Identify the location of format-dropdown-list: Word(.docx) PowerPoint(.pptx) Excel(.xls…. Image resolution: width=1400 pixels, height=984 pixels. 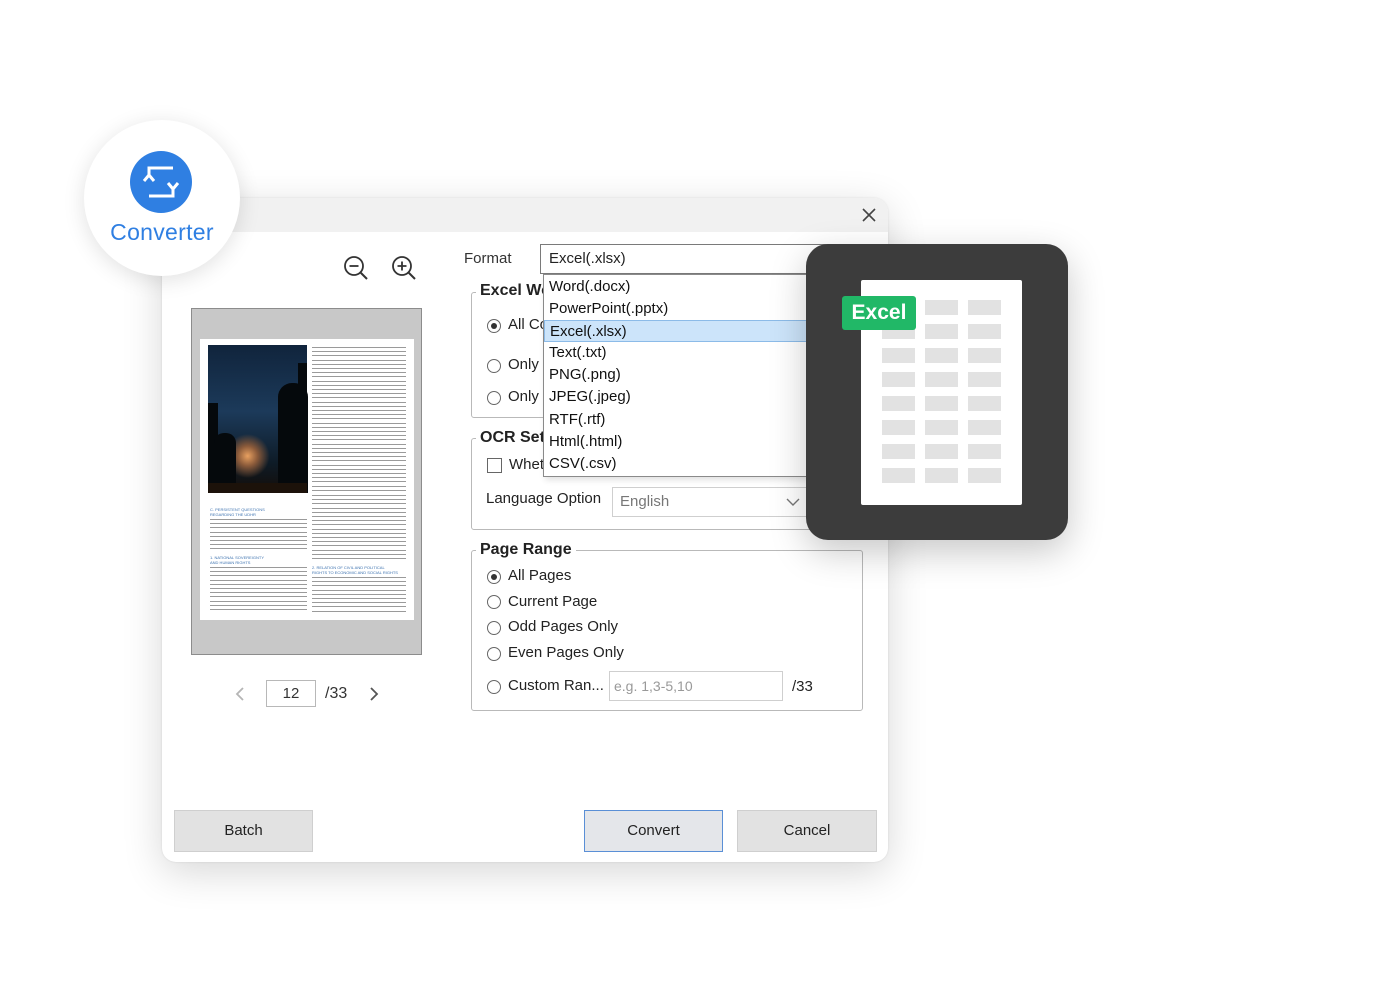
(688, 375).